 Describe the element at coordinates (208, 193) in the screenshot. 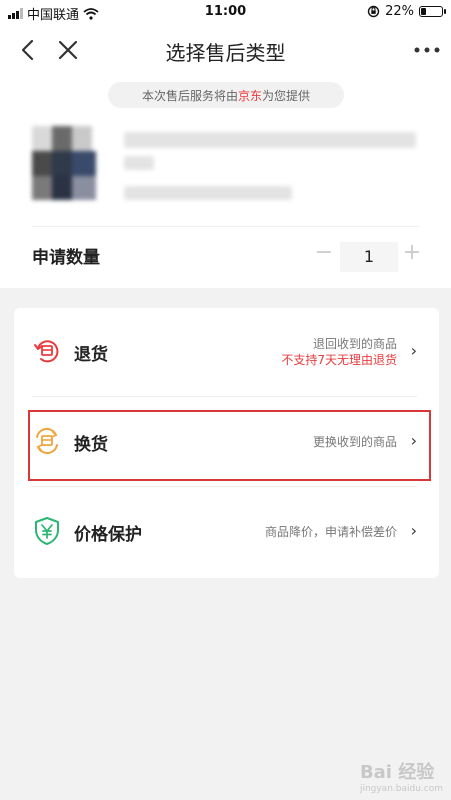

I see `product-spec-blurred` at that location.